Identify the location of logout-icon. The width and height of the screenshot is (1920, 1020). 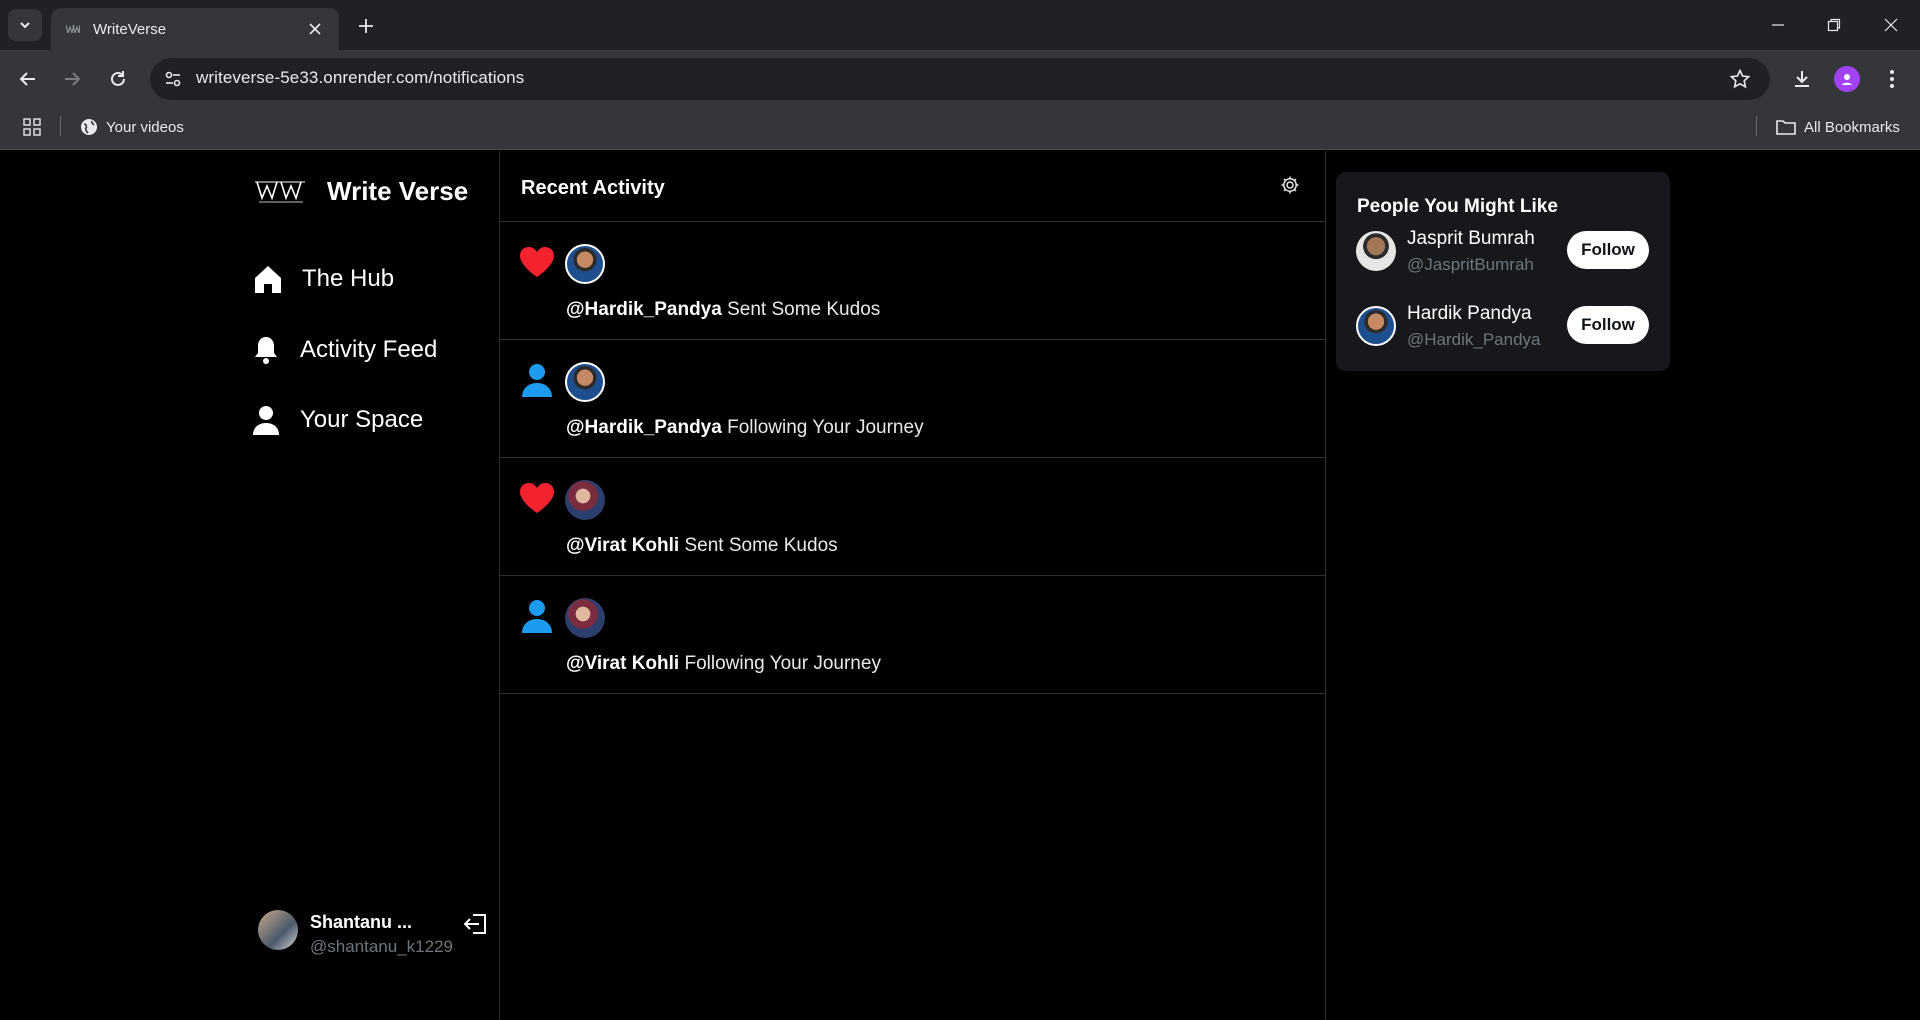
(476, 924).